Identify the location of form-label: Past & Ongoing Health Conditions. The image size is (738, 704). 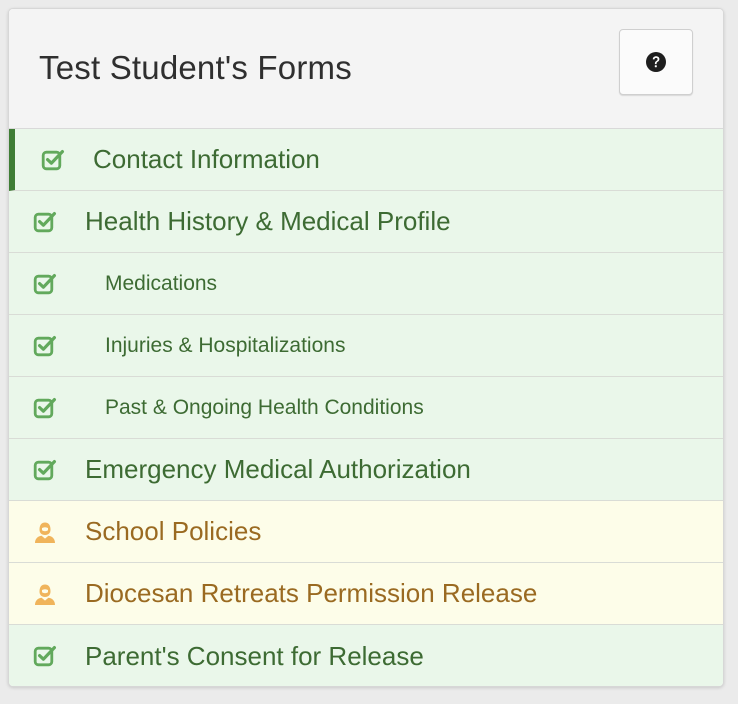
(264, 407).